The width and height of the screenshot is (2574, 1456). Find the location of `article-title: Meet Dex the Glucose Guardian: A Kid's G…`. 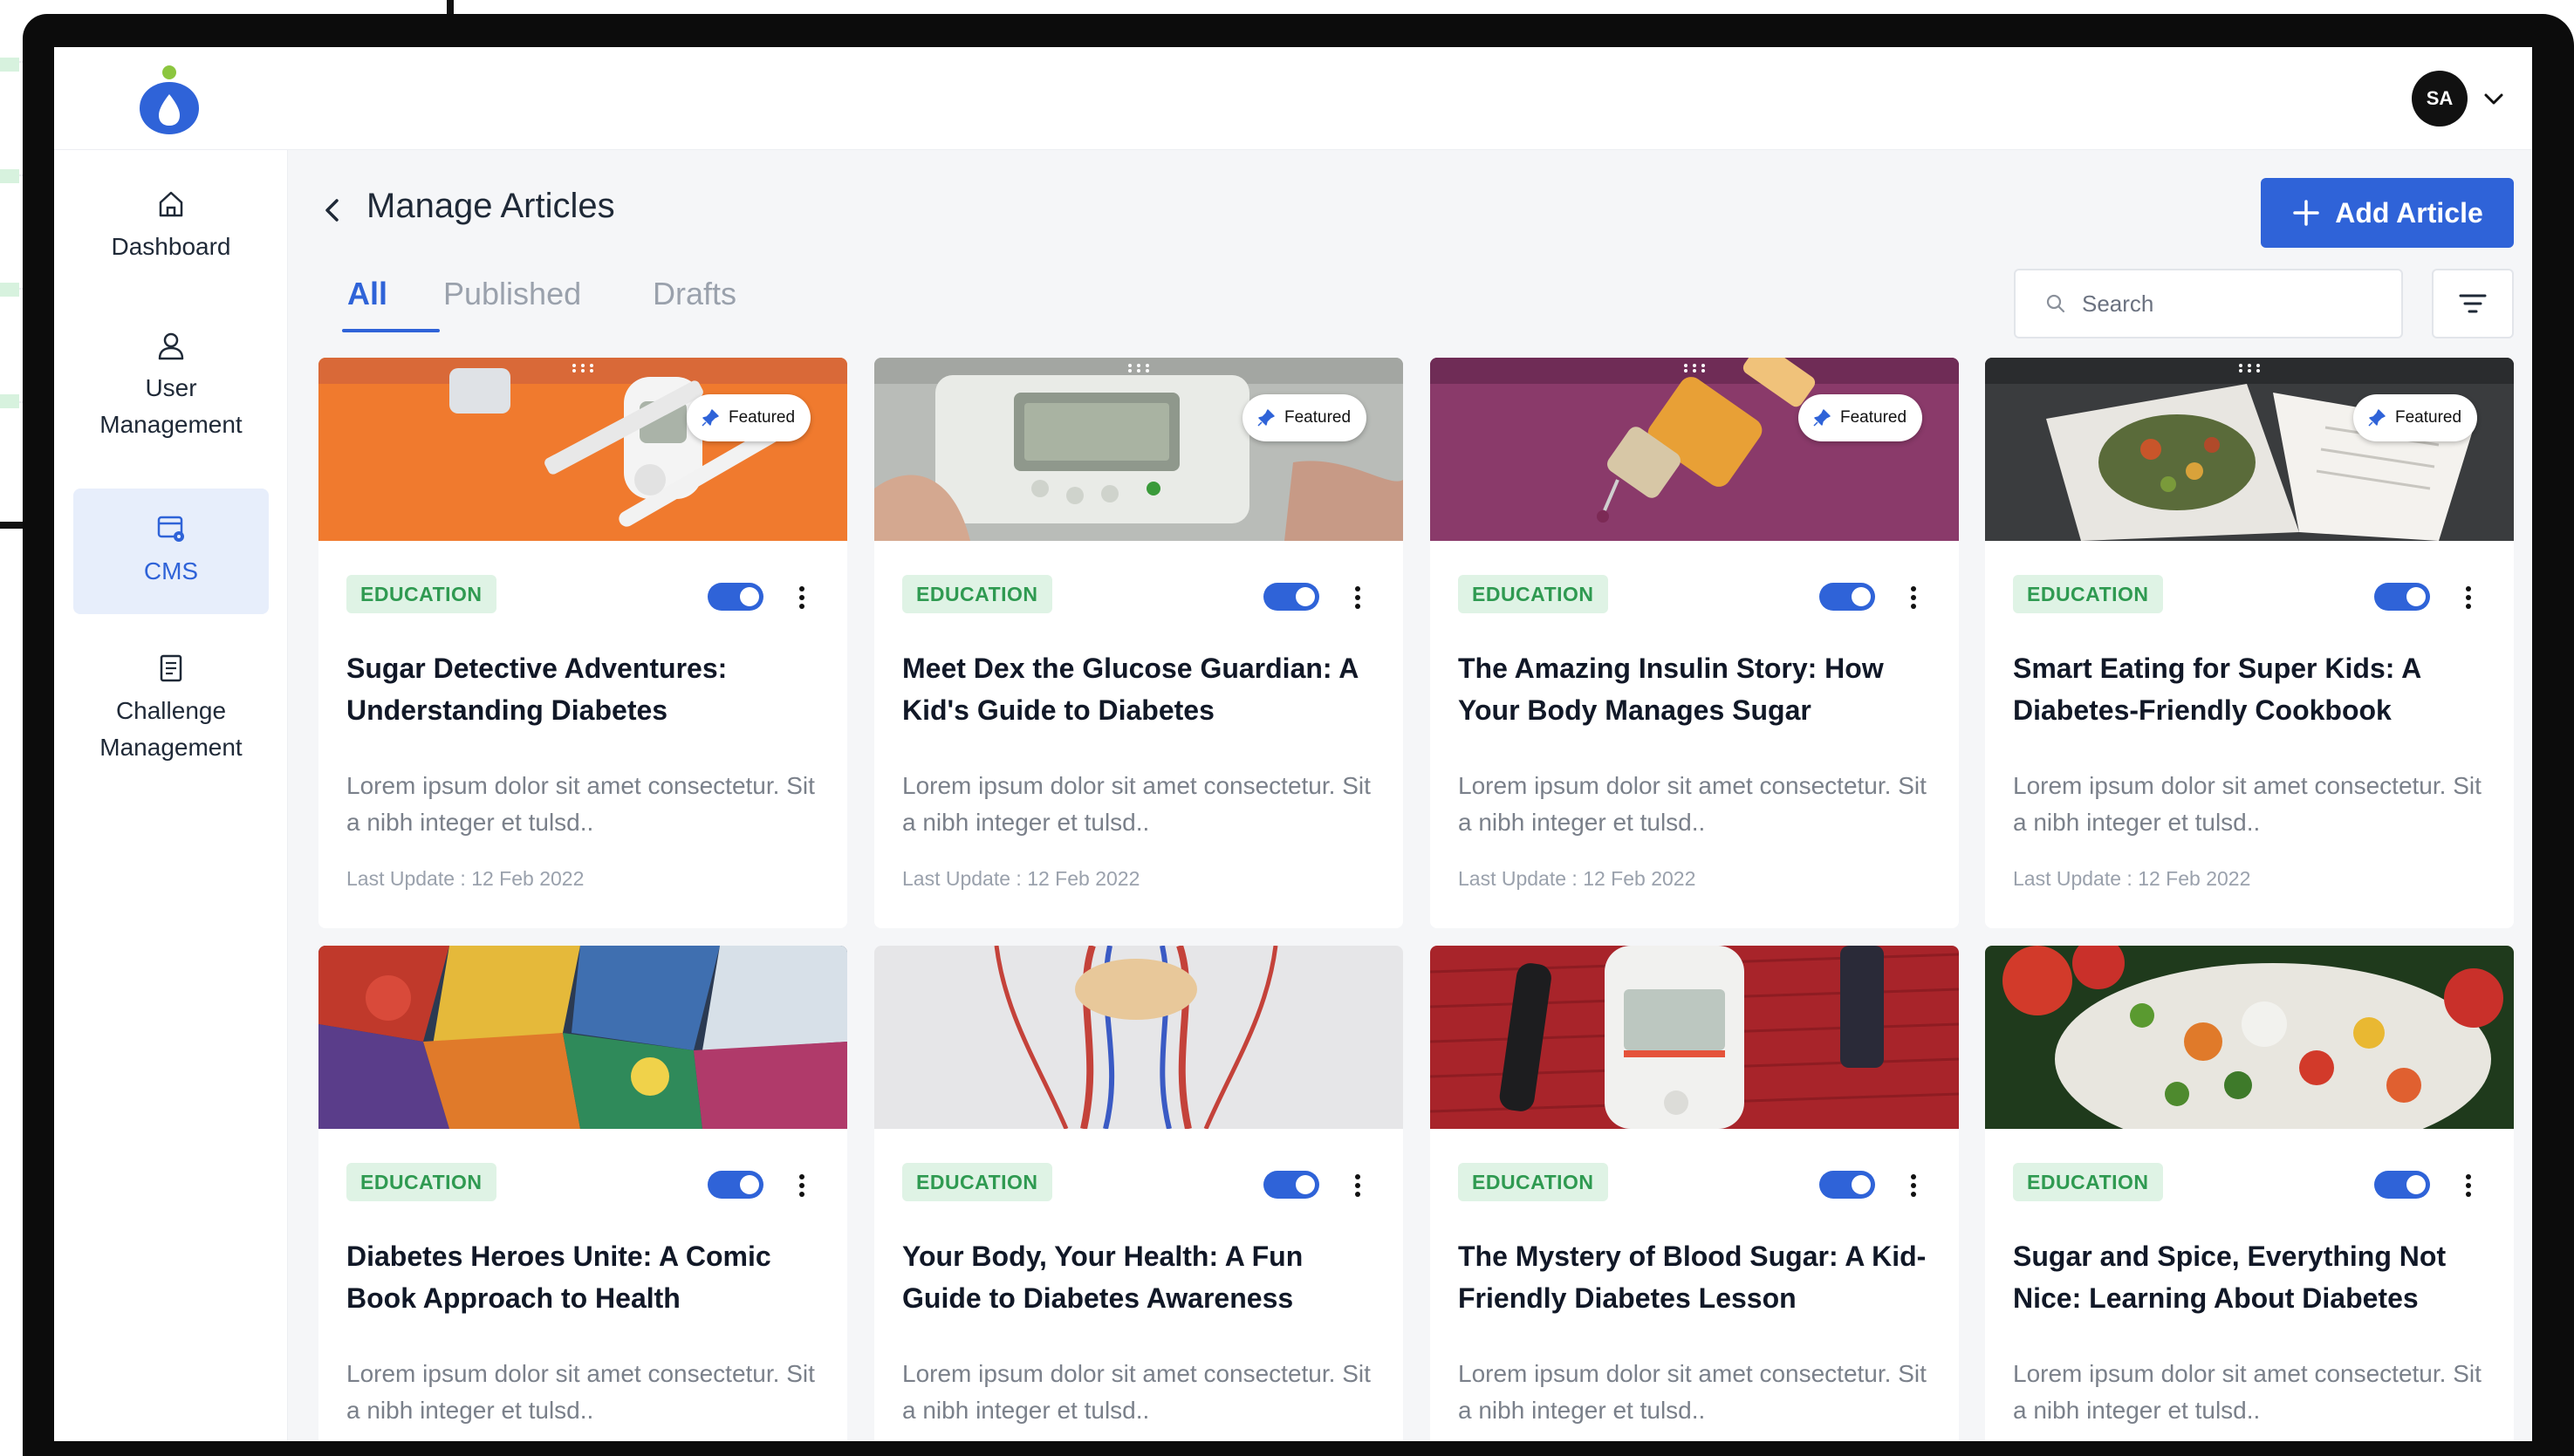

article-title: Meet Dex the Glucose Guardian: A Kid's G… is located at coordinates (1130, 689).